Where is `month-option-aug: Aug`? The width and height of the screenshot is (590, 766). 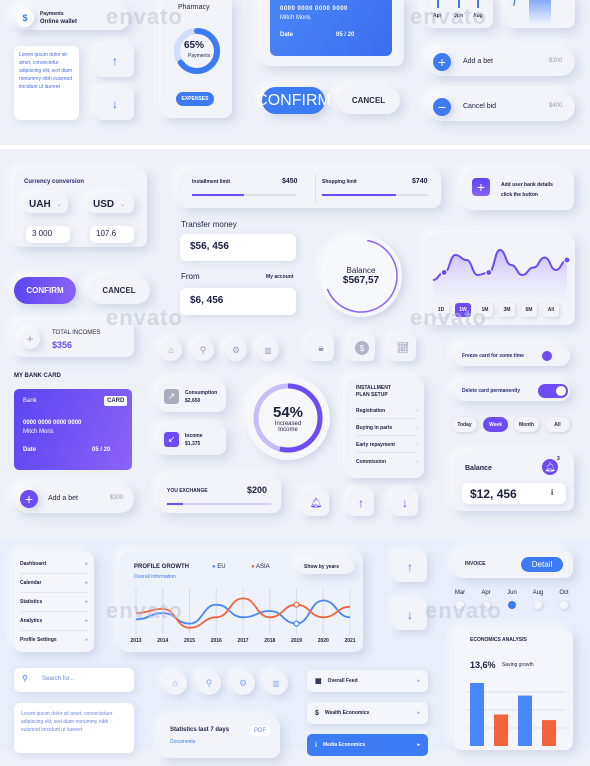 month-option-aug: Aug is located at coordinates (538, 599).